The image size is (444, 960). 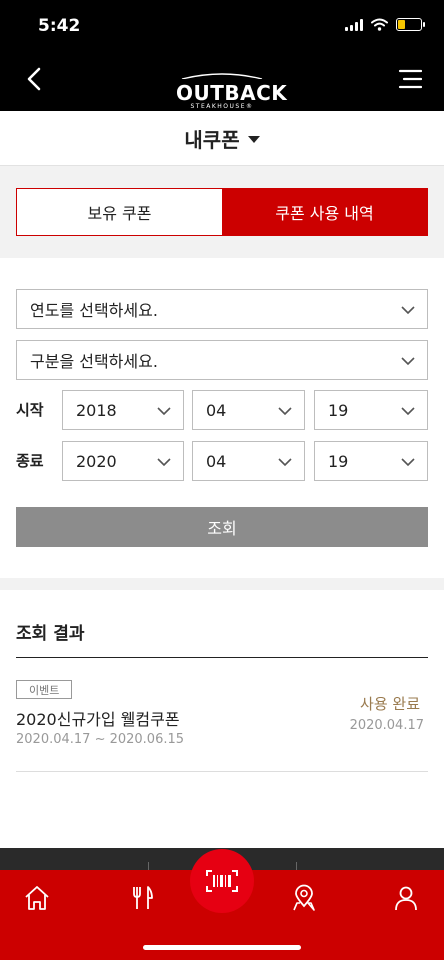 What do you see at coordinates (379, 24) in the screenshot?
I see `wifi-icon` at bounding box center [379, 24].